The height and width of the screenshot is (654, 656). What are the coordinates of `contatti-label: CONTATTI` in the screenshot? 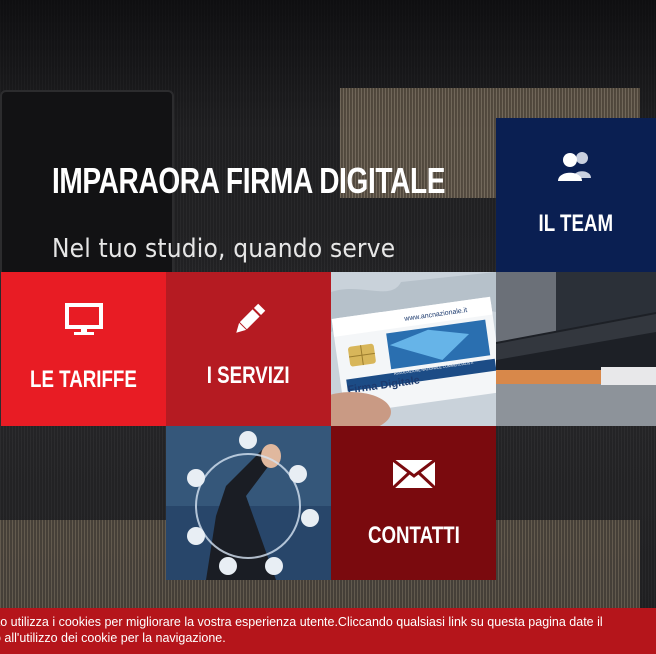 It's located at (413, 535).